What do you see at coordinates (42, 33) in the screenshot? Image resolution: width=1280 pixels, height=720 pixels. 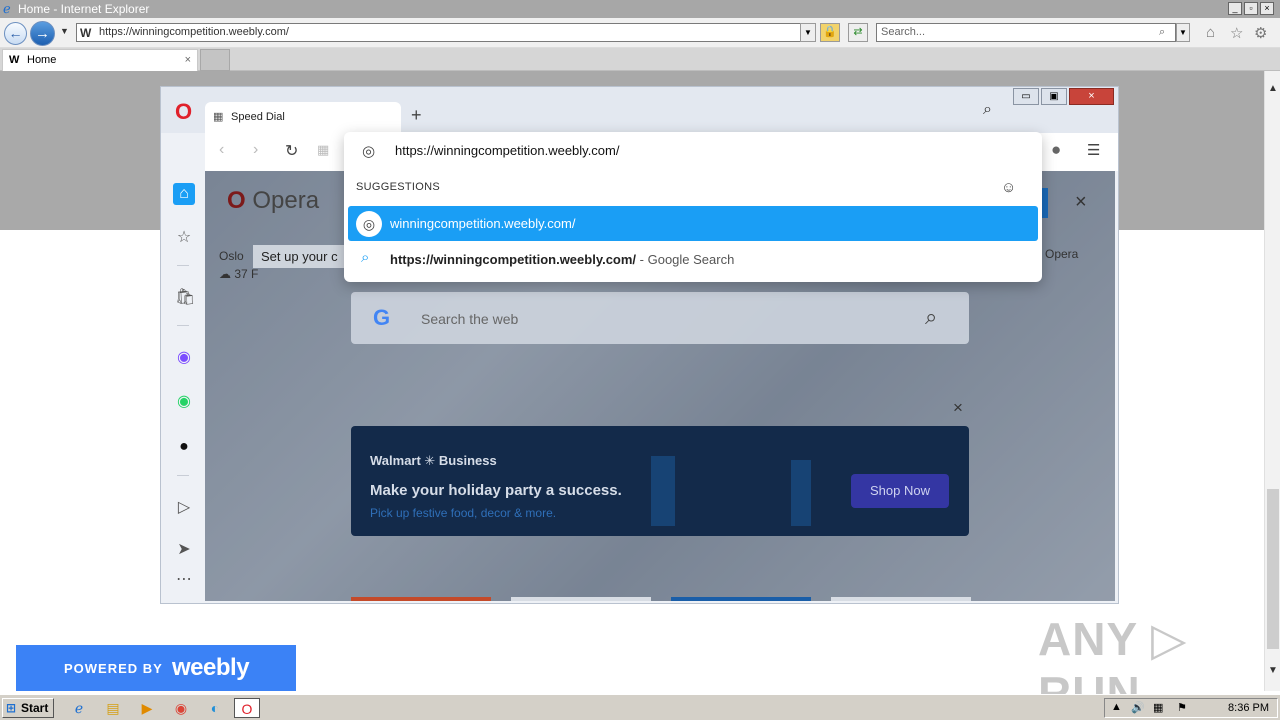 I see `forward-button: →` at bounding box center [42, 33].